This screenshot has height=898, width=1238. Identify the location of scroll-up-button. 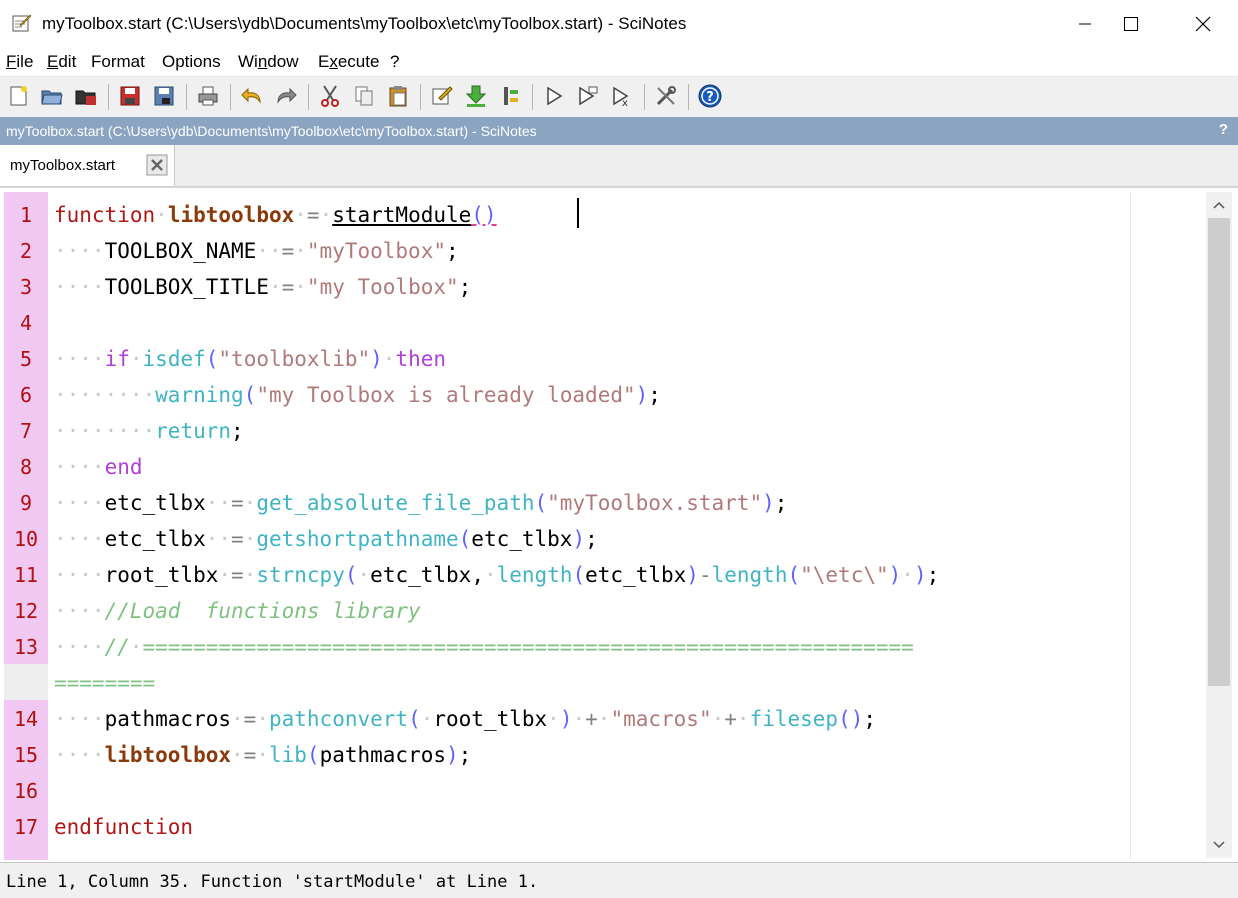
(1219, 205).